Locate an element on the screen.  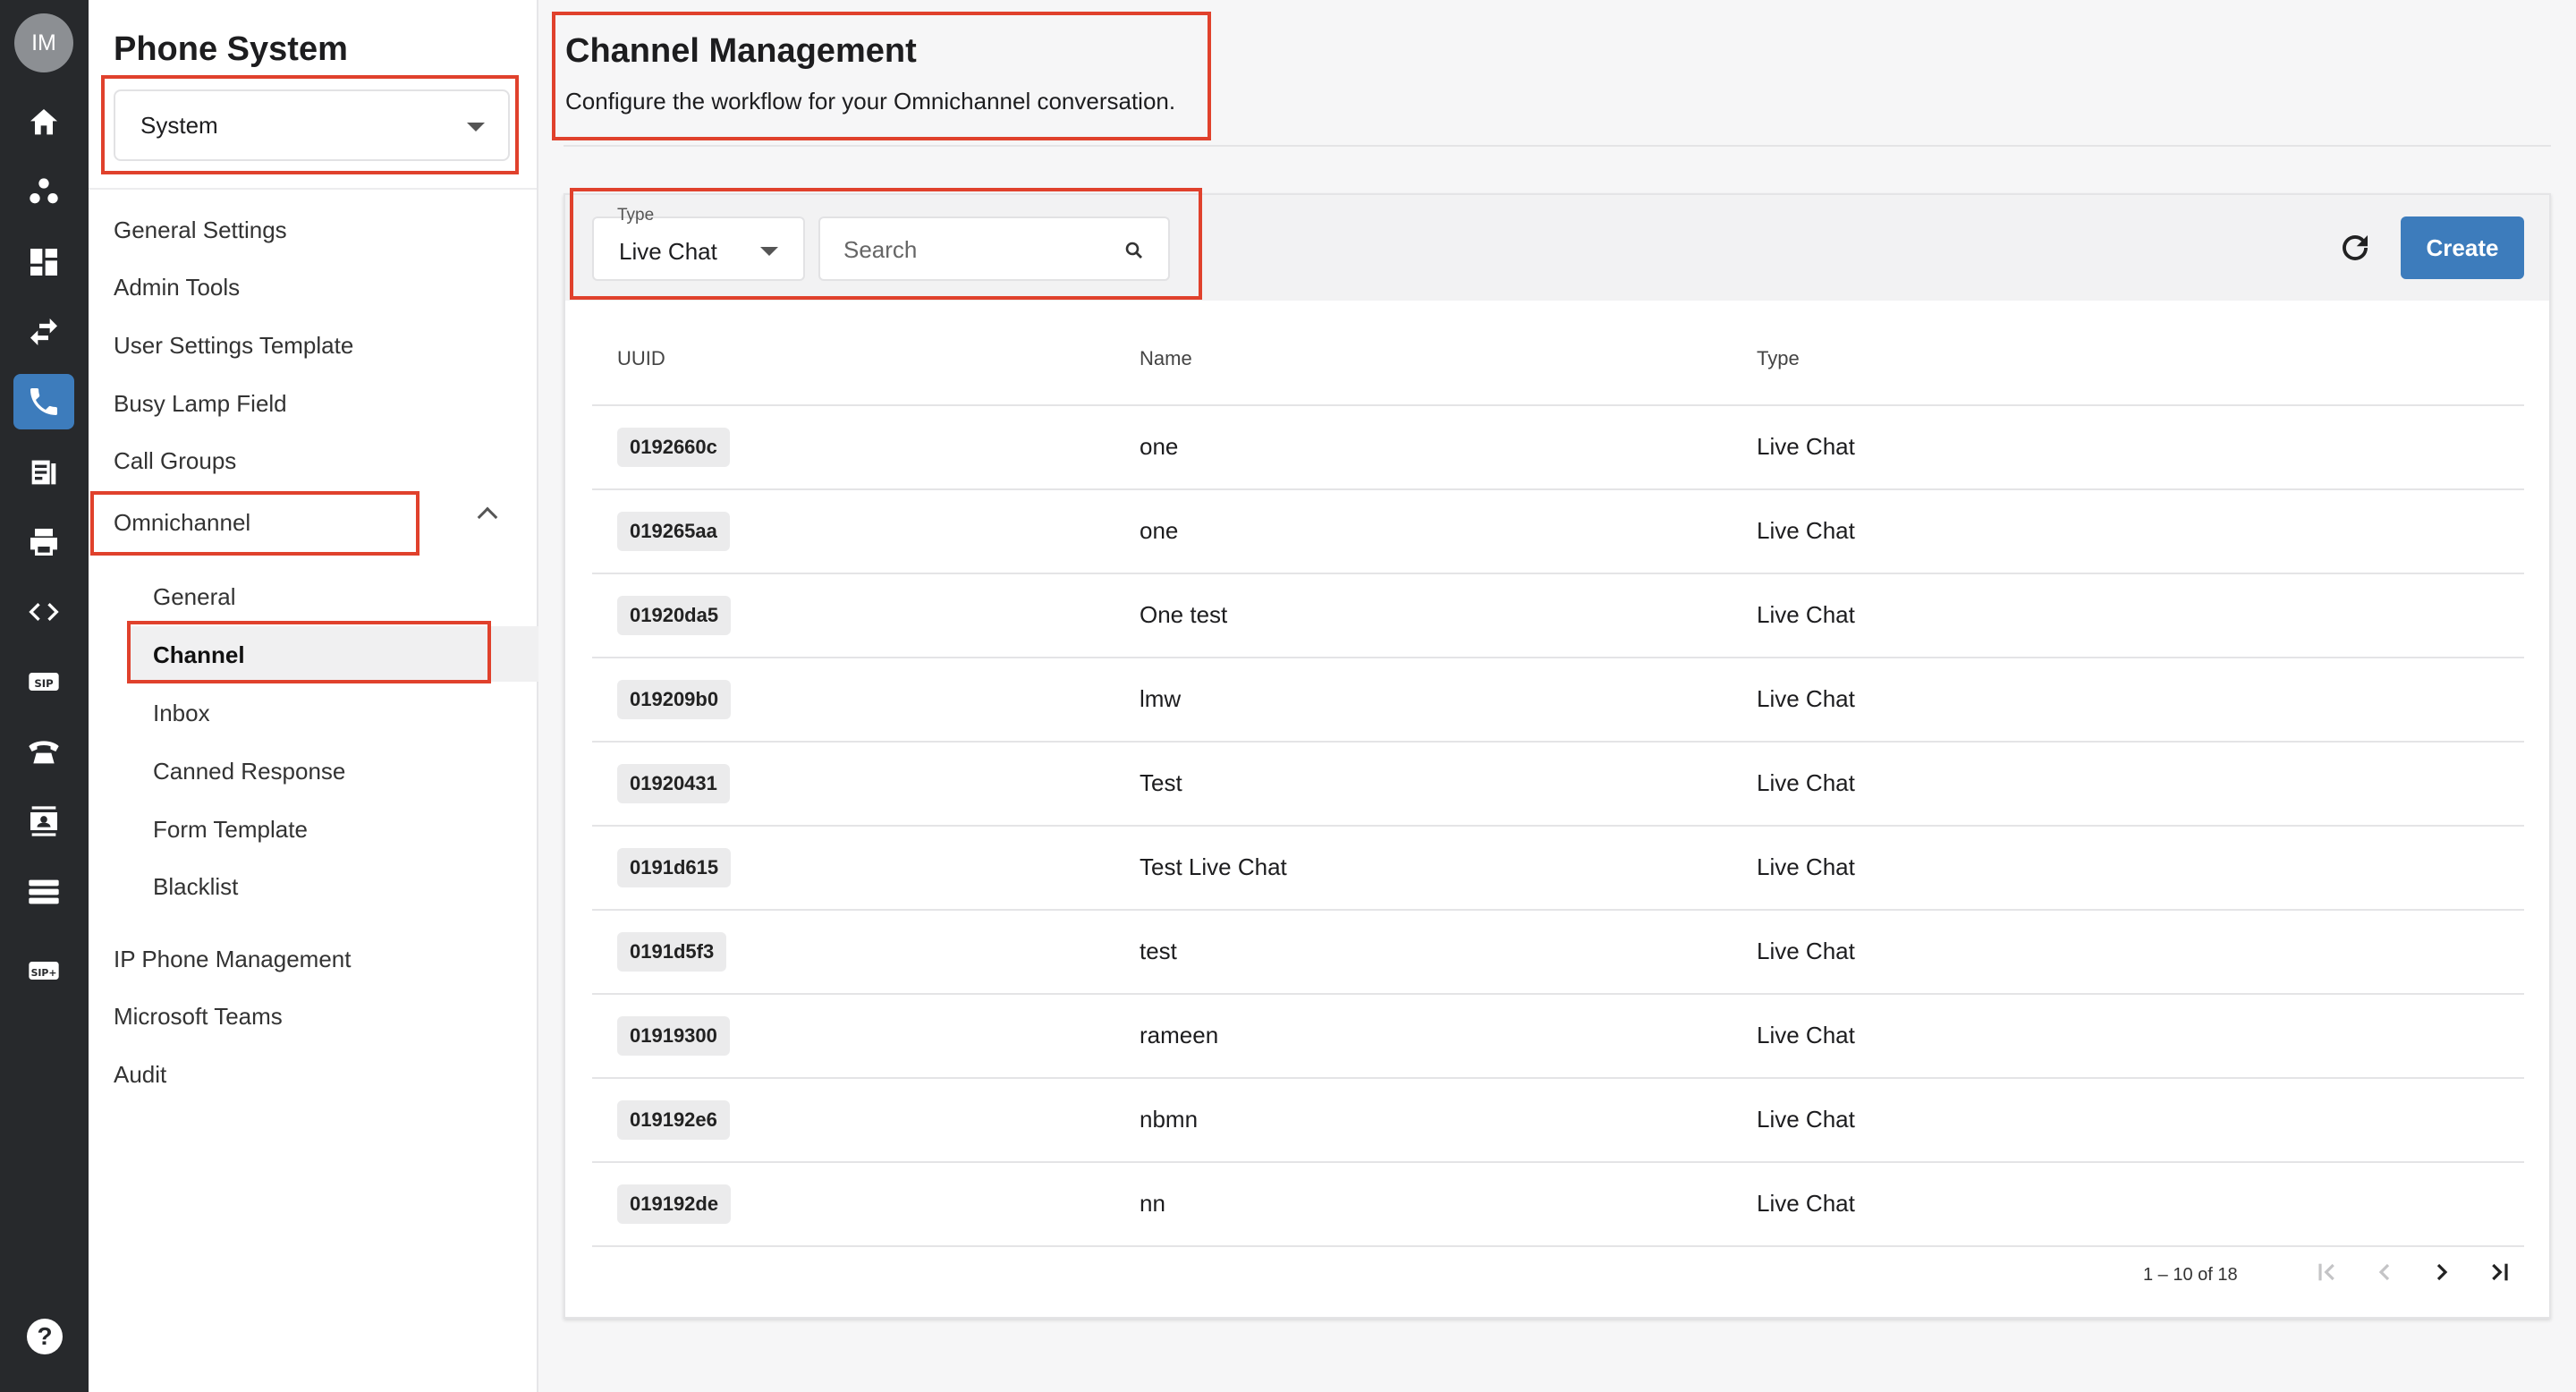
table-row: 019209b0 lmw Live Chat is located at coordinates (1558, 700).